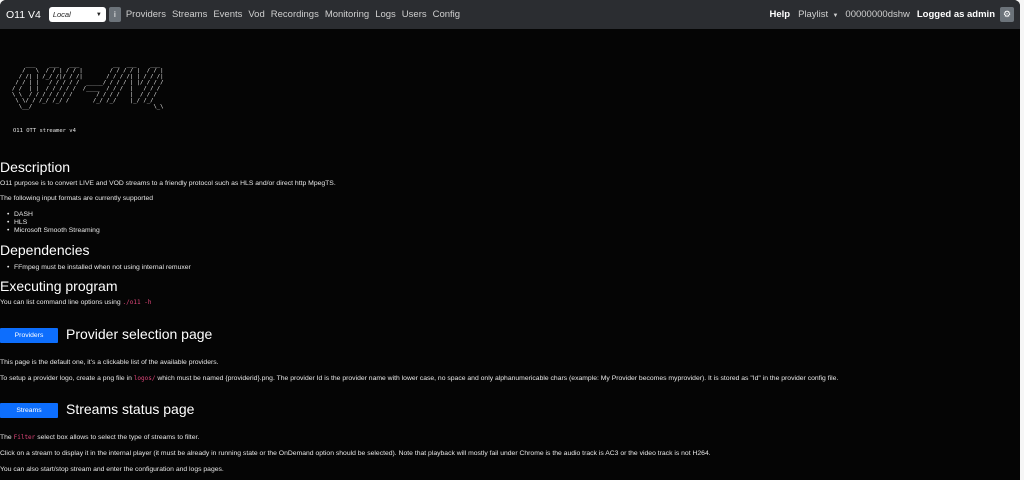  I want to click on executing-heading: Executing program, so click(59, 286).